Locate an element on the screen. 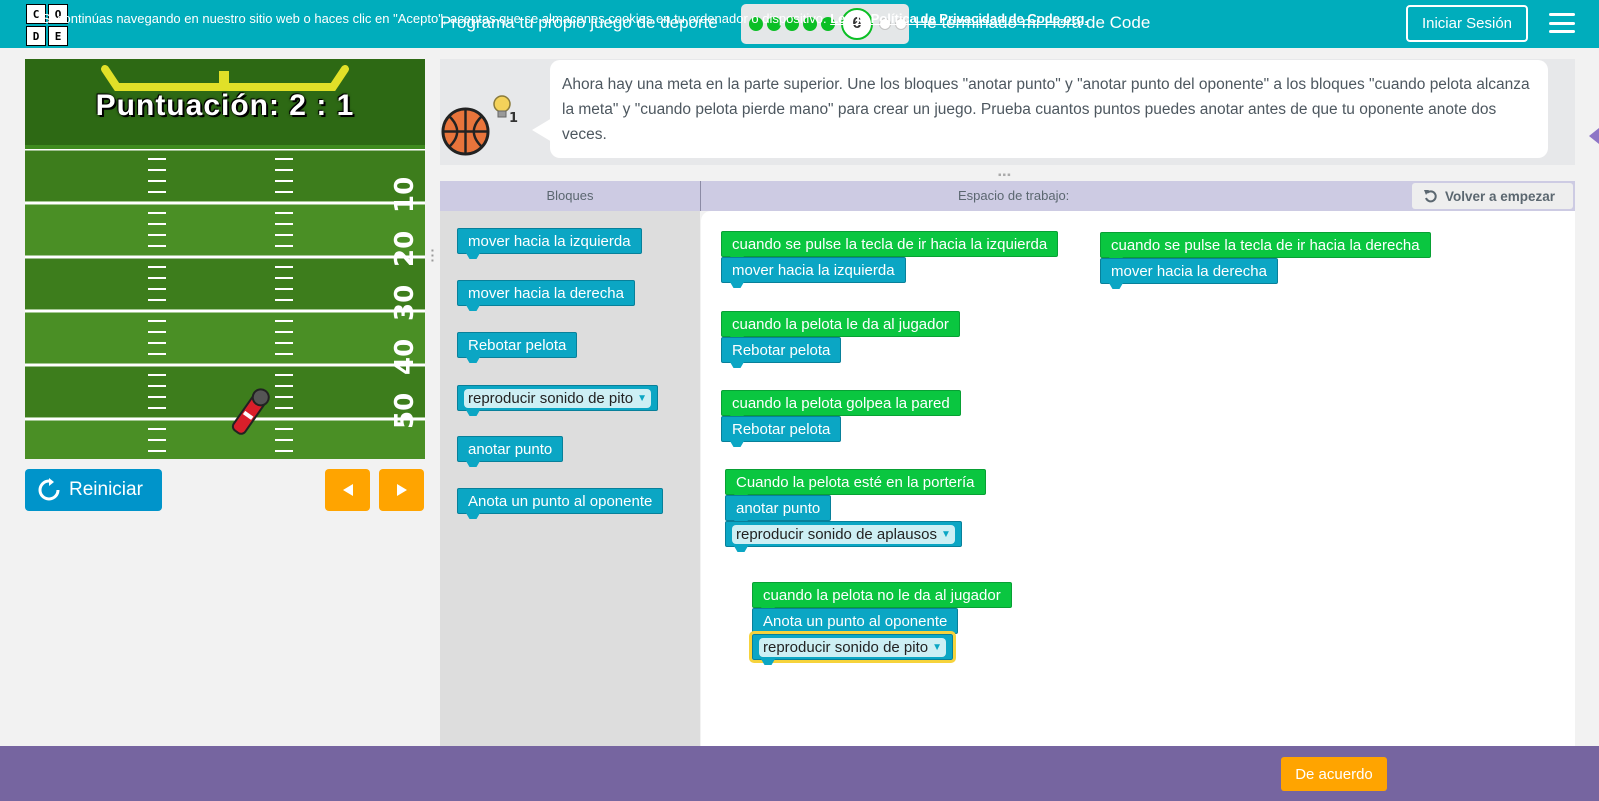 Image resolution: width=1599 pixels, height=801 pixels. action-block-opponent-score: Anota un punto al oponente is located at coordinates (855, 621).